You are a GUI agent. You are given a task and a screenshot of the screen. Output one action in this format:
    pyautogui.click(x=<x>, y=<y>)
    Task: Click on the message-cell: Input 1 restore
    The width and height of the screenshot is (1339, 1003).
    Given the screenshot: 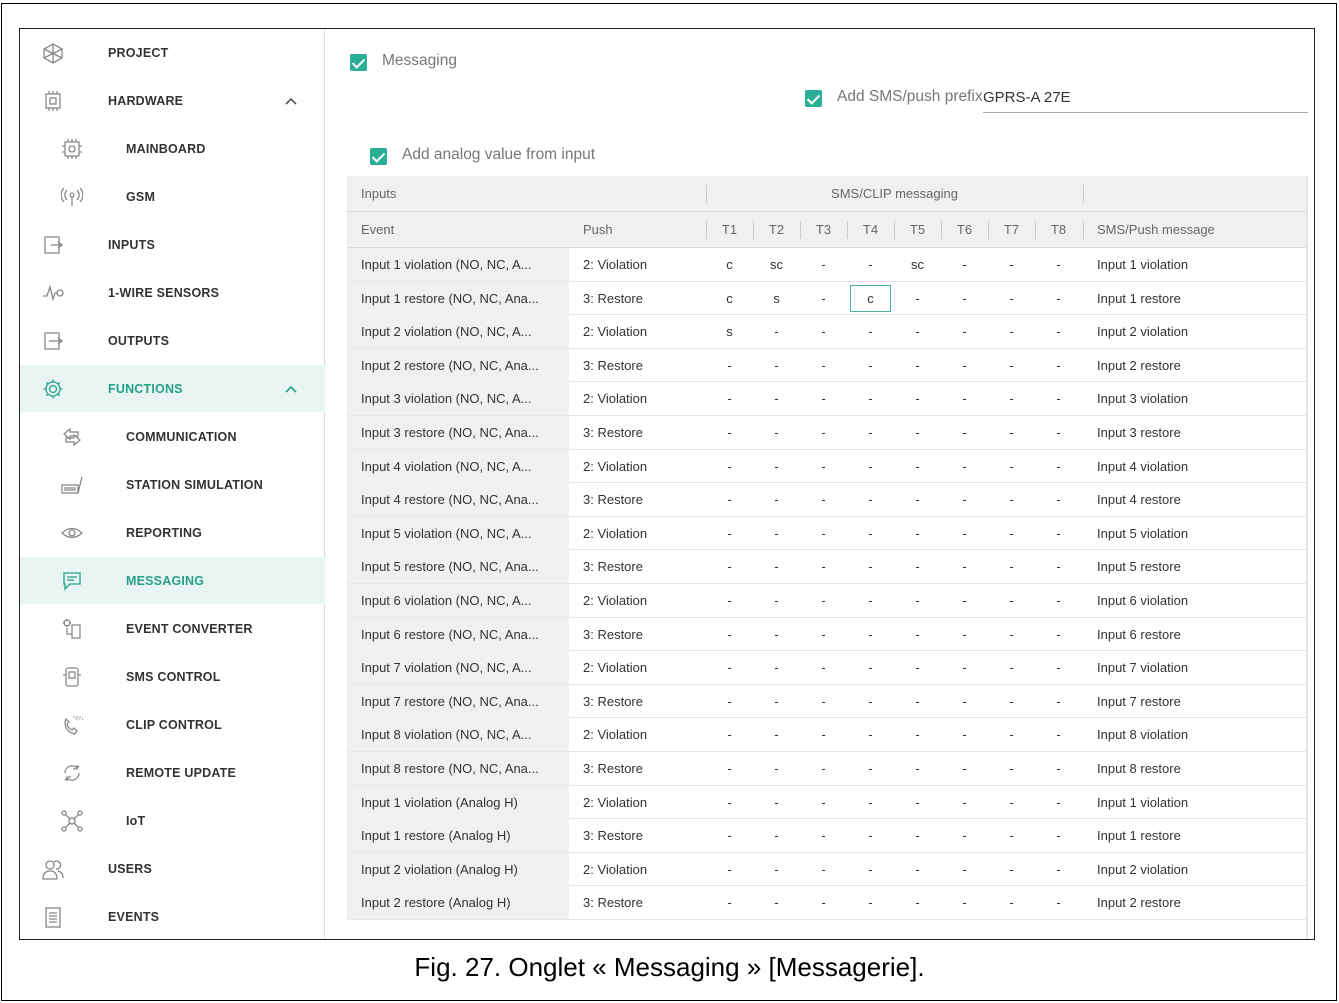 What is the action you would take?
    pyautogui.click(x=1195, y=835)
    